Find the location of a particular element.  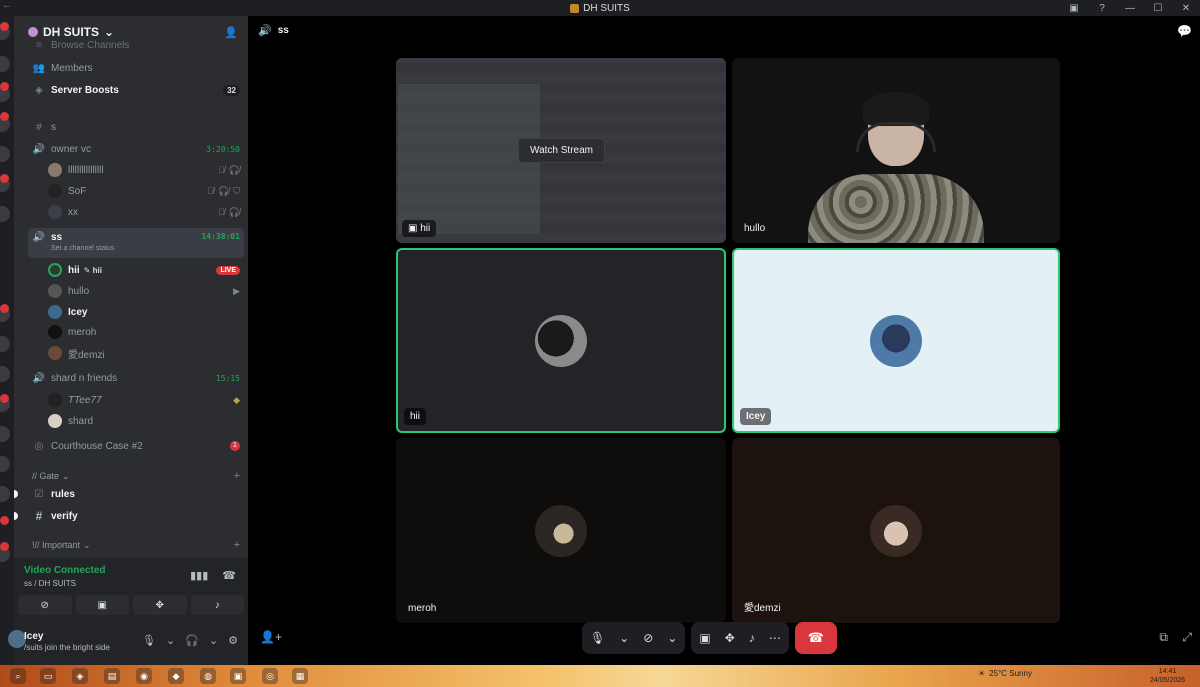

help-icon: ? is located at coordinates (1102, 8).